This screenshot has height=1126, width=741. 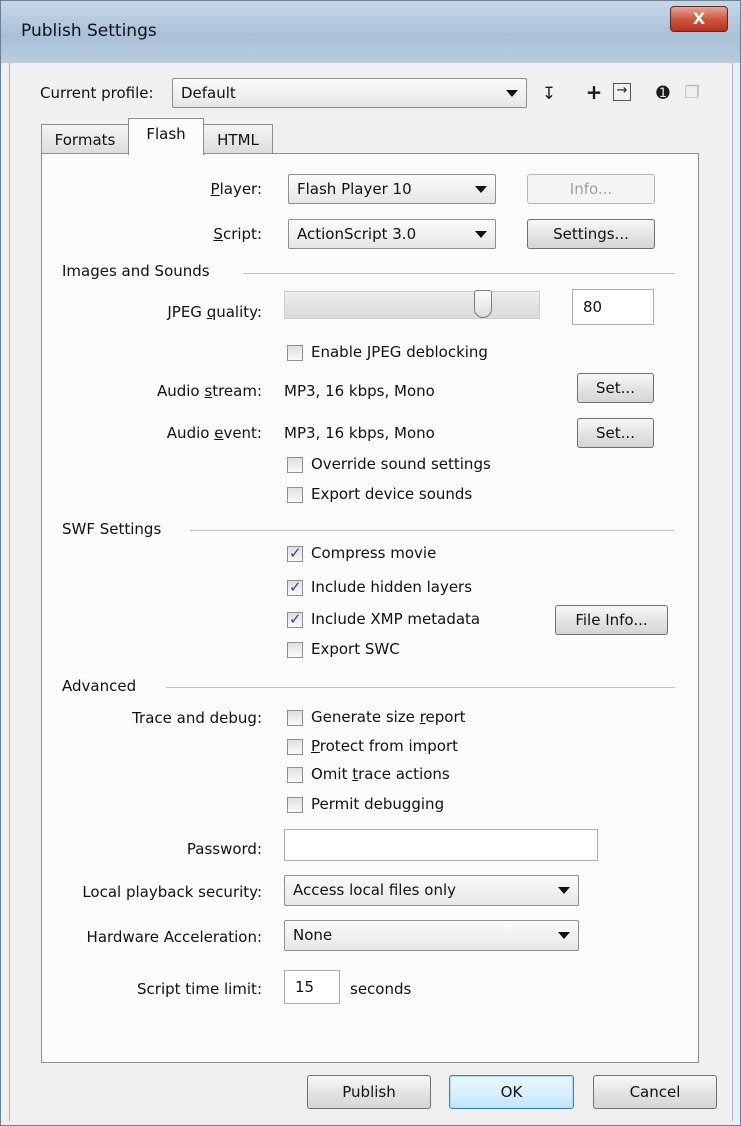 I want to click on slider-thumb, so click(x=483, y=304).